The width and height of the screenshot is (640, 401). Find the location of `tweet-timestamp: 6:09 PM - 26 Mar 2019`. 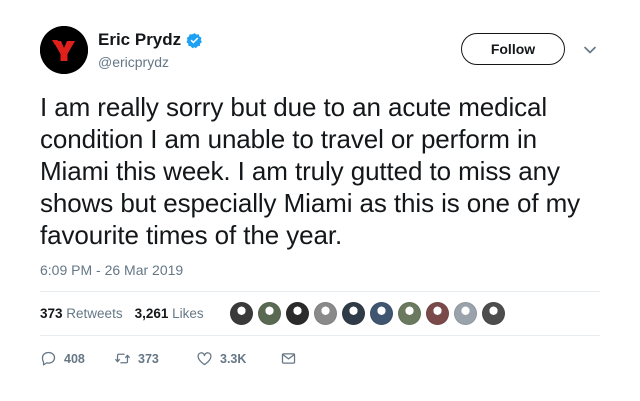

tweet-timestamp: 6:09 PM - 26 Mar 2019 is located at coordinates (111, 270).